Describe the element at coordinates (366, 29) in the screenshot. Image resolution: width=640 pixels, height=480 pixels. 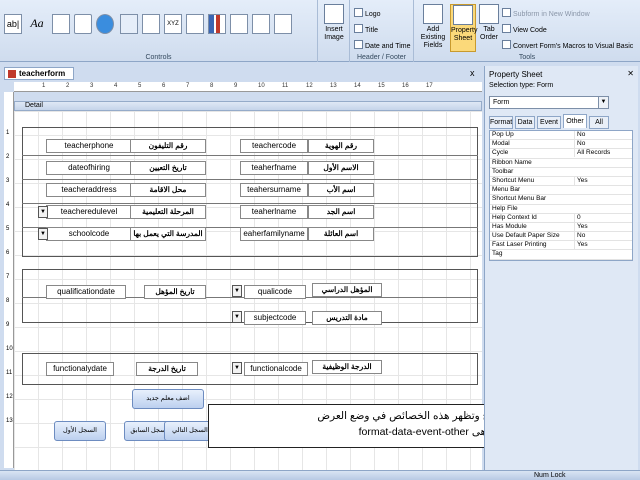
I see `title-button: Title` at that location.